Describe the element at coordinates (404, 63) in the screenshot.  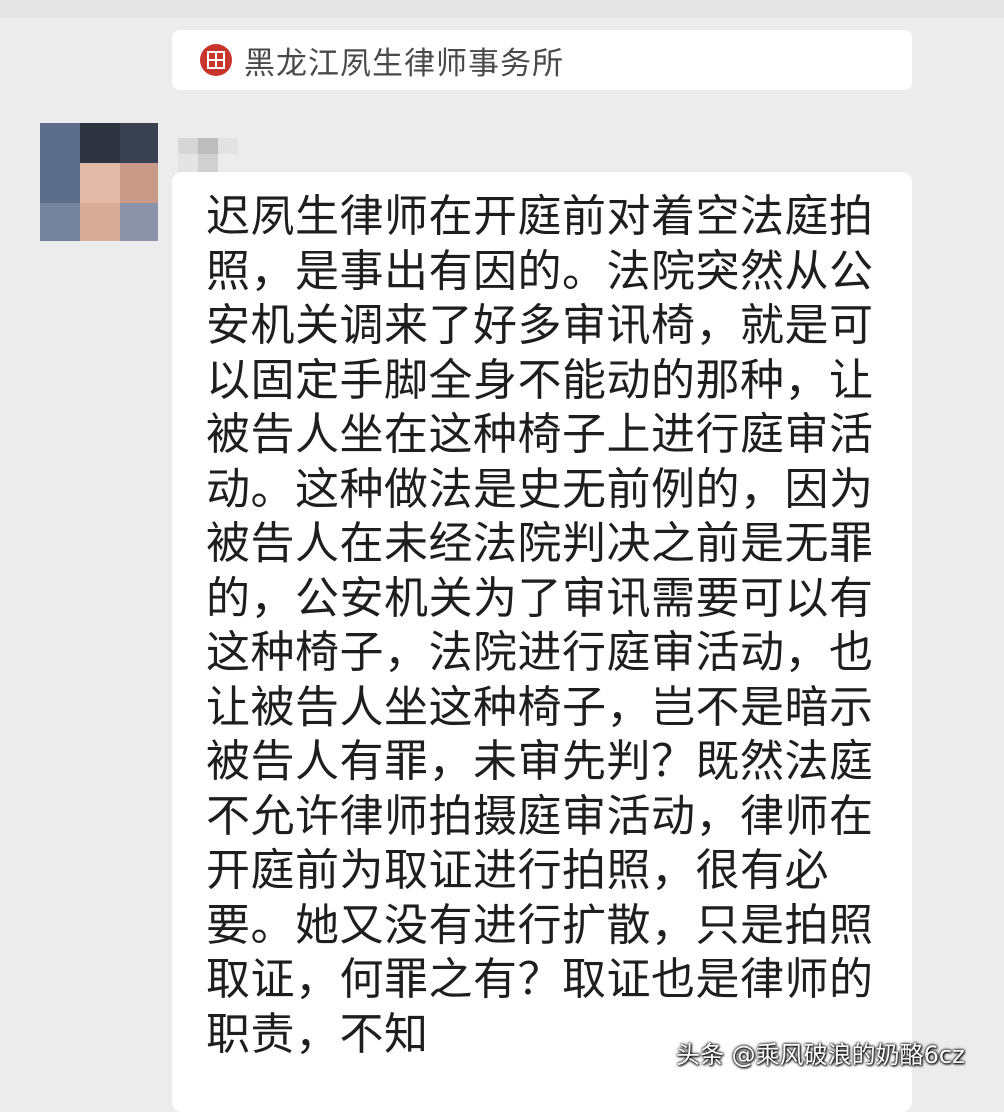
I see `firm-name: 黑龙江夙生律师事务所` at that location.